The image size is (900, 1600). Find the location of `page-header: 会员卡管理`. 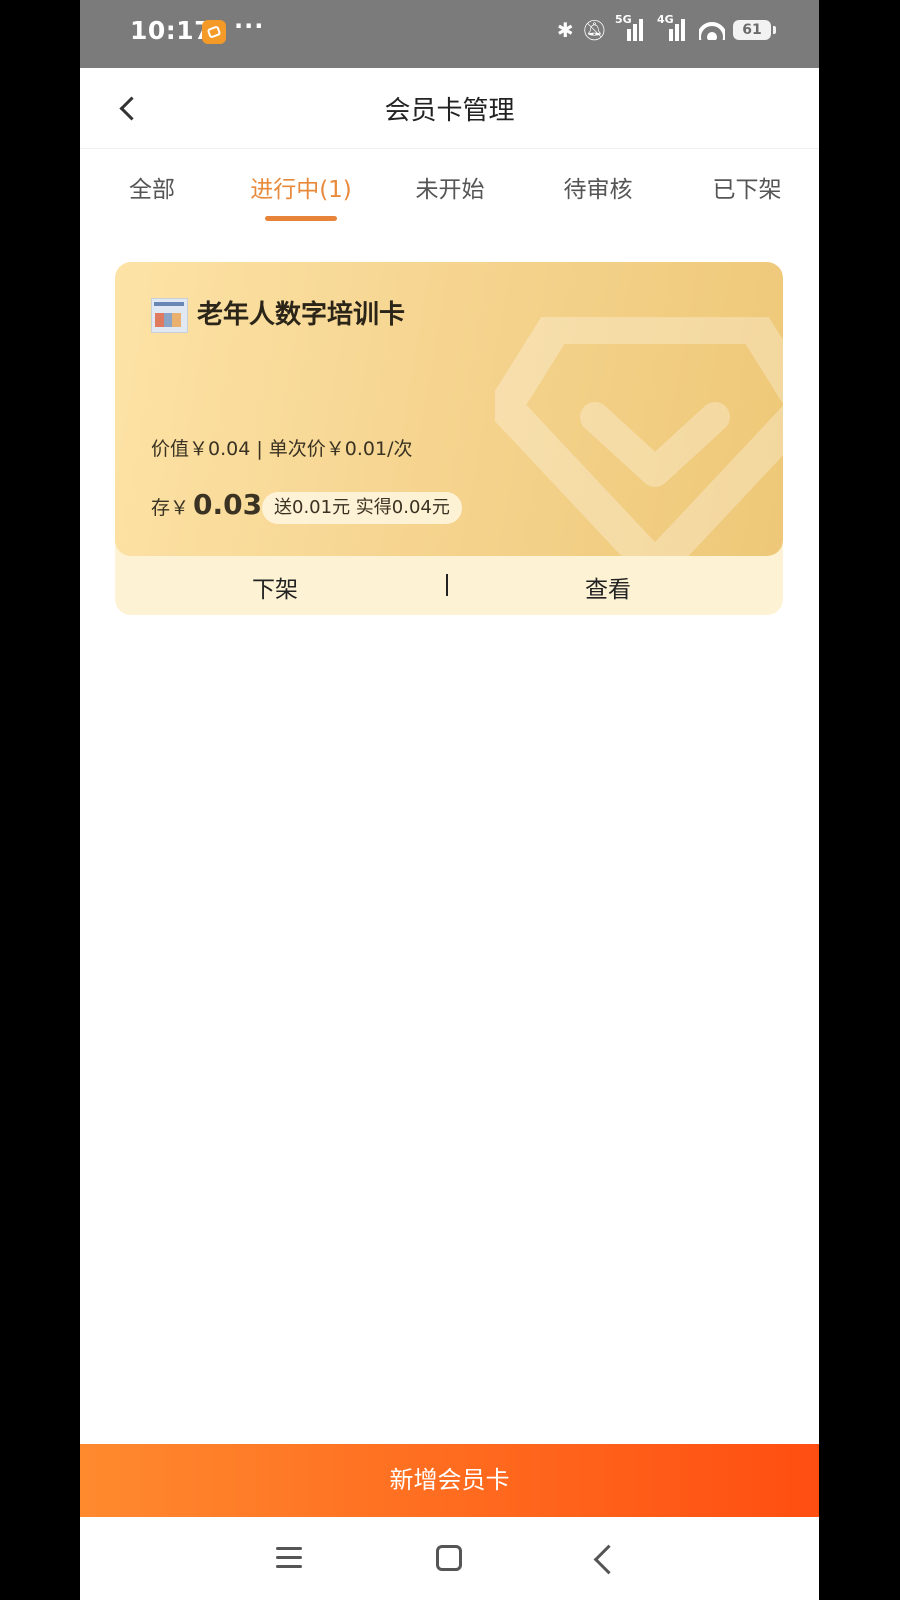

page-header: 会员卡管理 is located at coordinates (449, 108).